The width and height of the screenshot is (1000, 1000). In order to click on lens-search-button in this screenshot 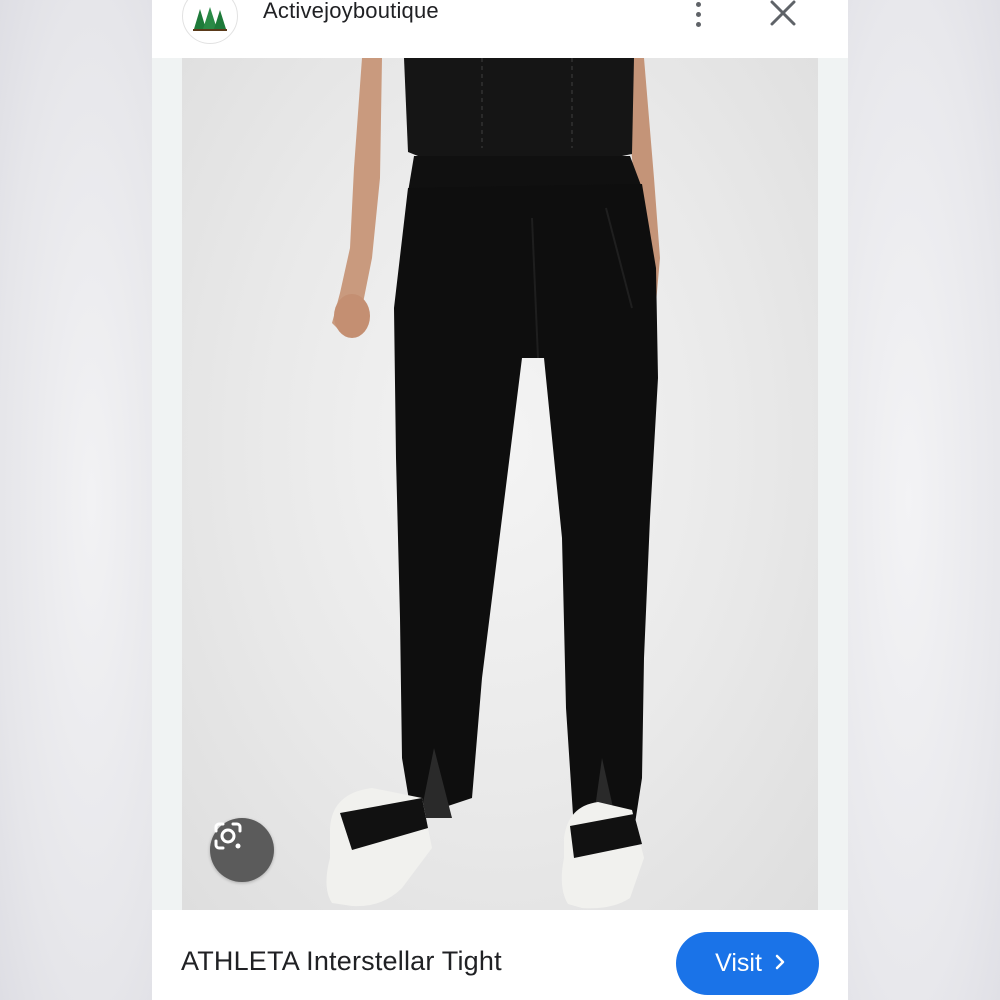, I will do `click(242, 850)`.